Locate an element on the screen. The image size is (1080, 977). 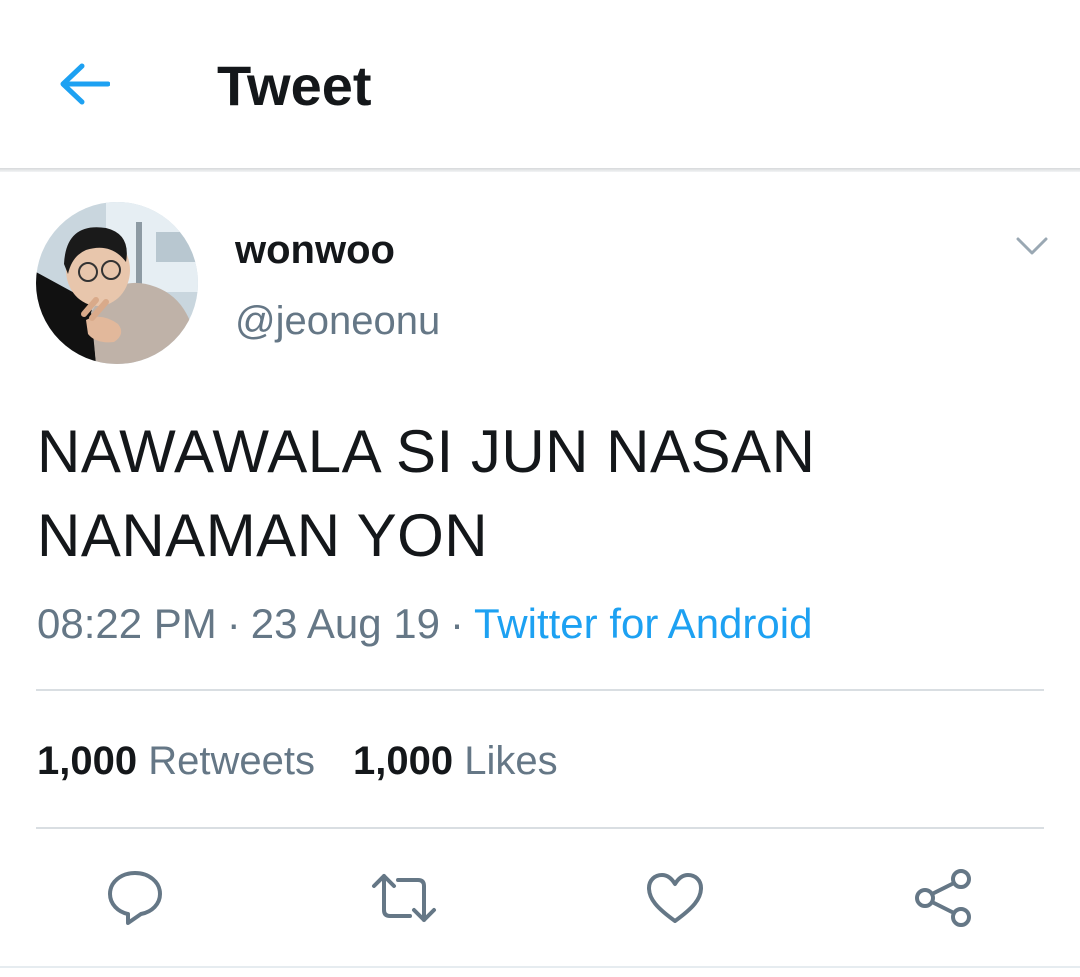
arrow-left-icon is located at coordinates (85, 84).